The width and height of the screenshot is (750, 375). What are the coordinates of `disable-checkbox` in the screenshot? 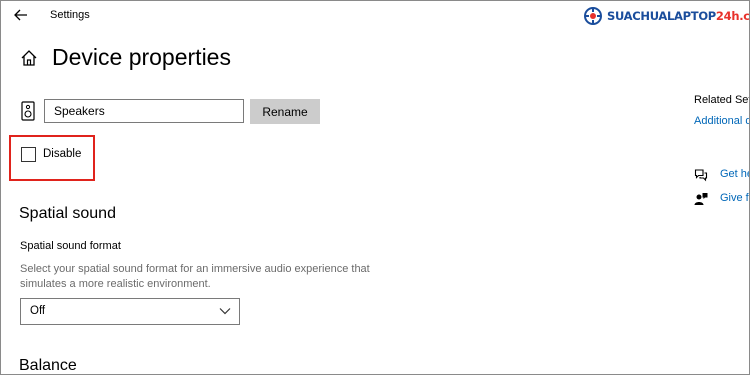 It's located at (28, 154).